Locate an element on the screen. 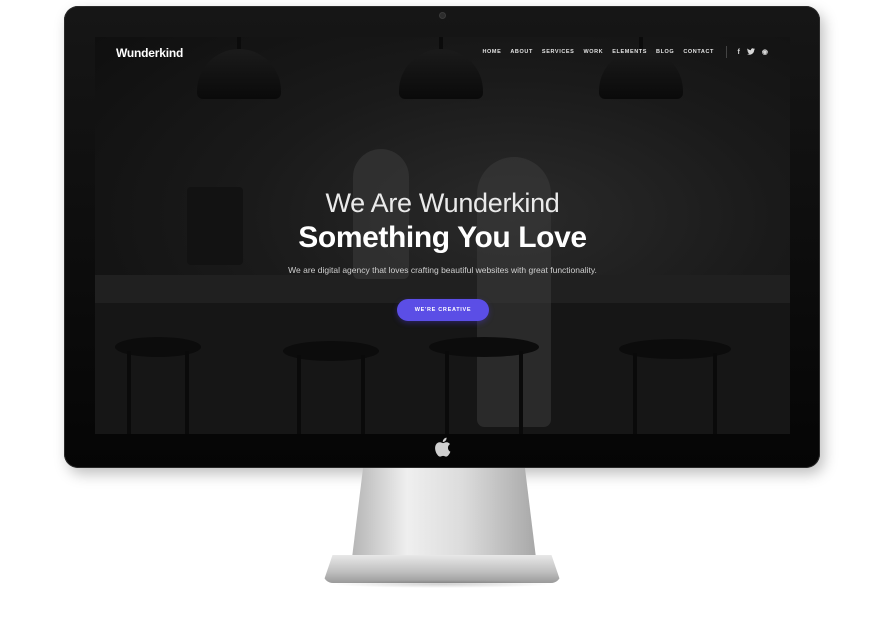  nav-item-blog: BLOG is located at coordinates (665, 52).